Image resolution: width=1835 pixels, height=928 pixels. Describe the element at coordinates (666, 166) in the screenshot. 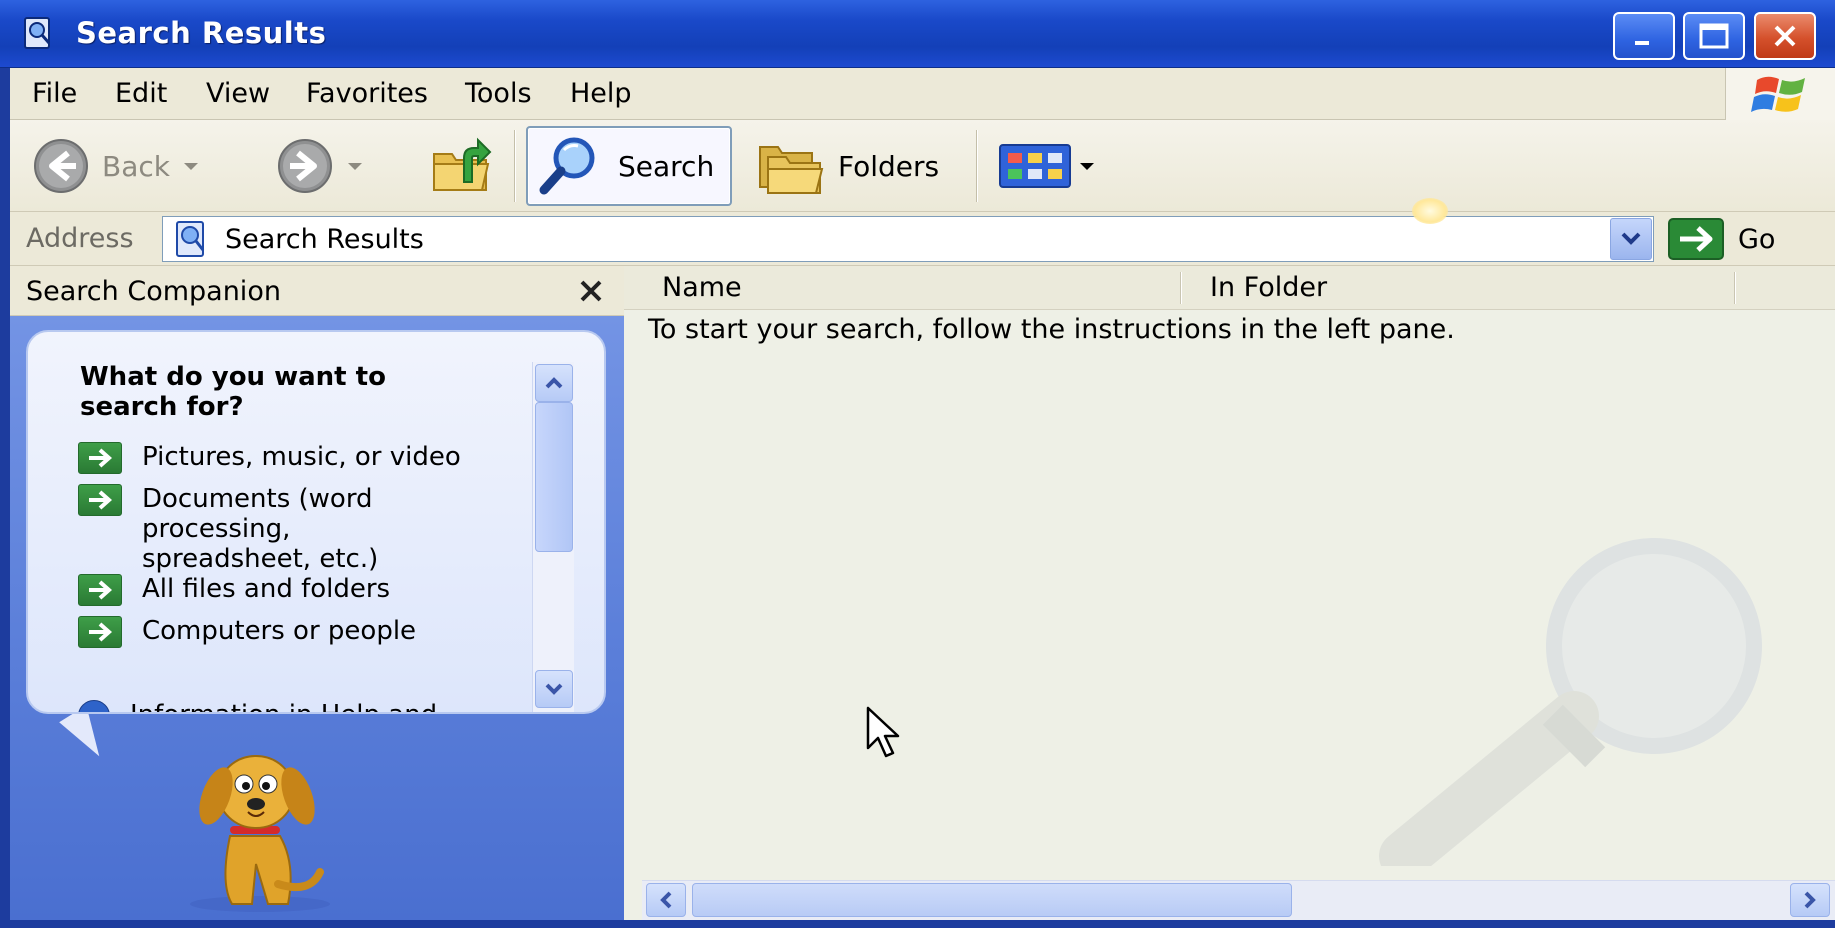

I see `search-label: Search` at that location.